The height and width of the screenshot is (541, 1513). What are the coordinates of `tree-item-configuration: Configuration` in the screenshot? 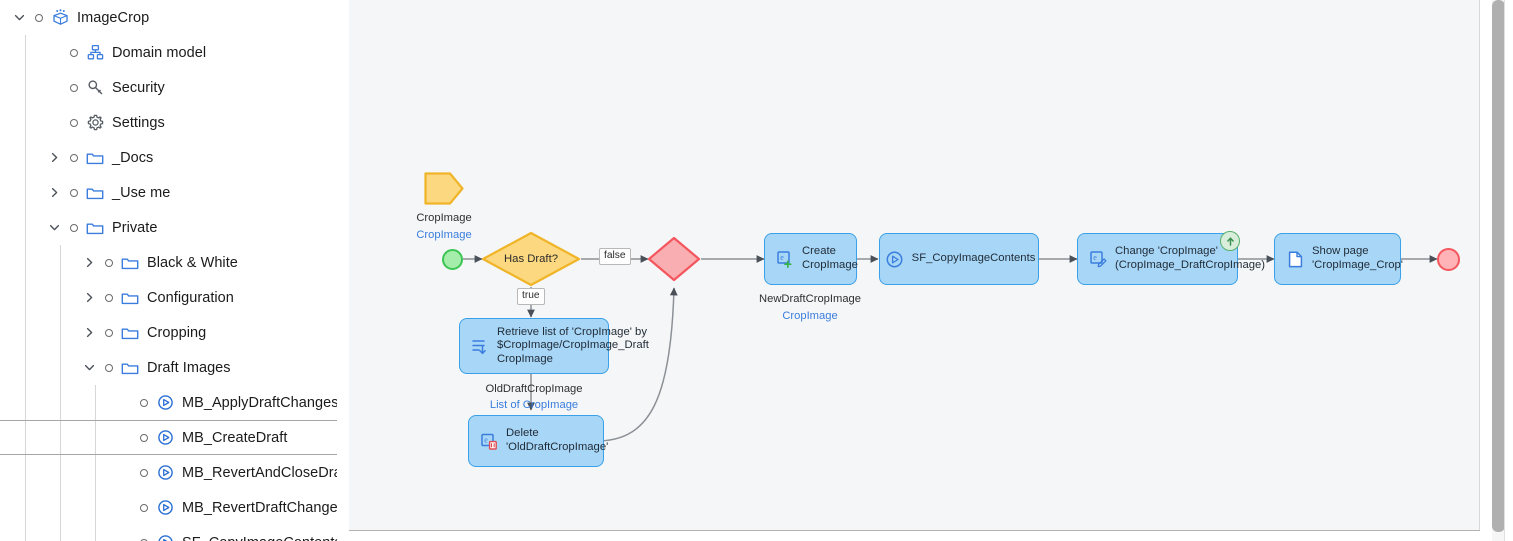 It's located at (168, 297).